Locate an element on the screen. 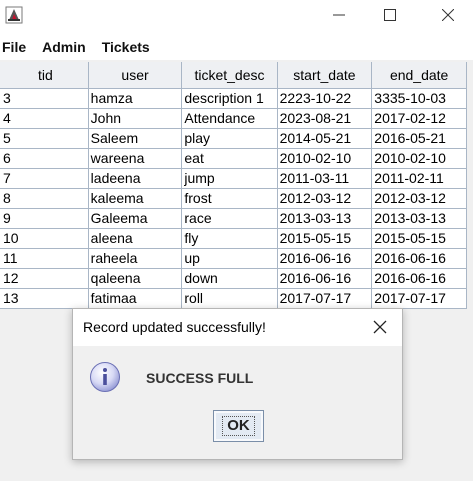  maximize-icon is located at coordinates (390, 15).